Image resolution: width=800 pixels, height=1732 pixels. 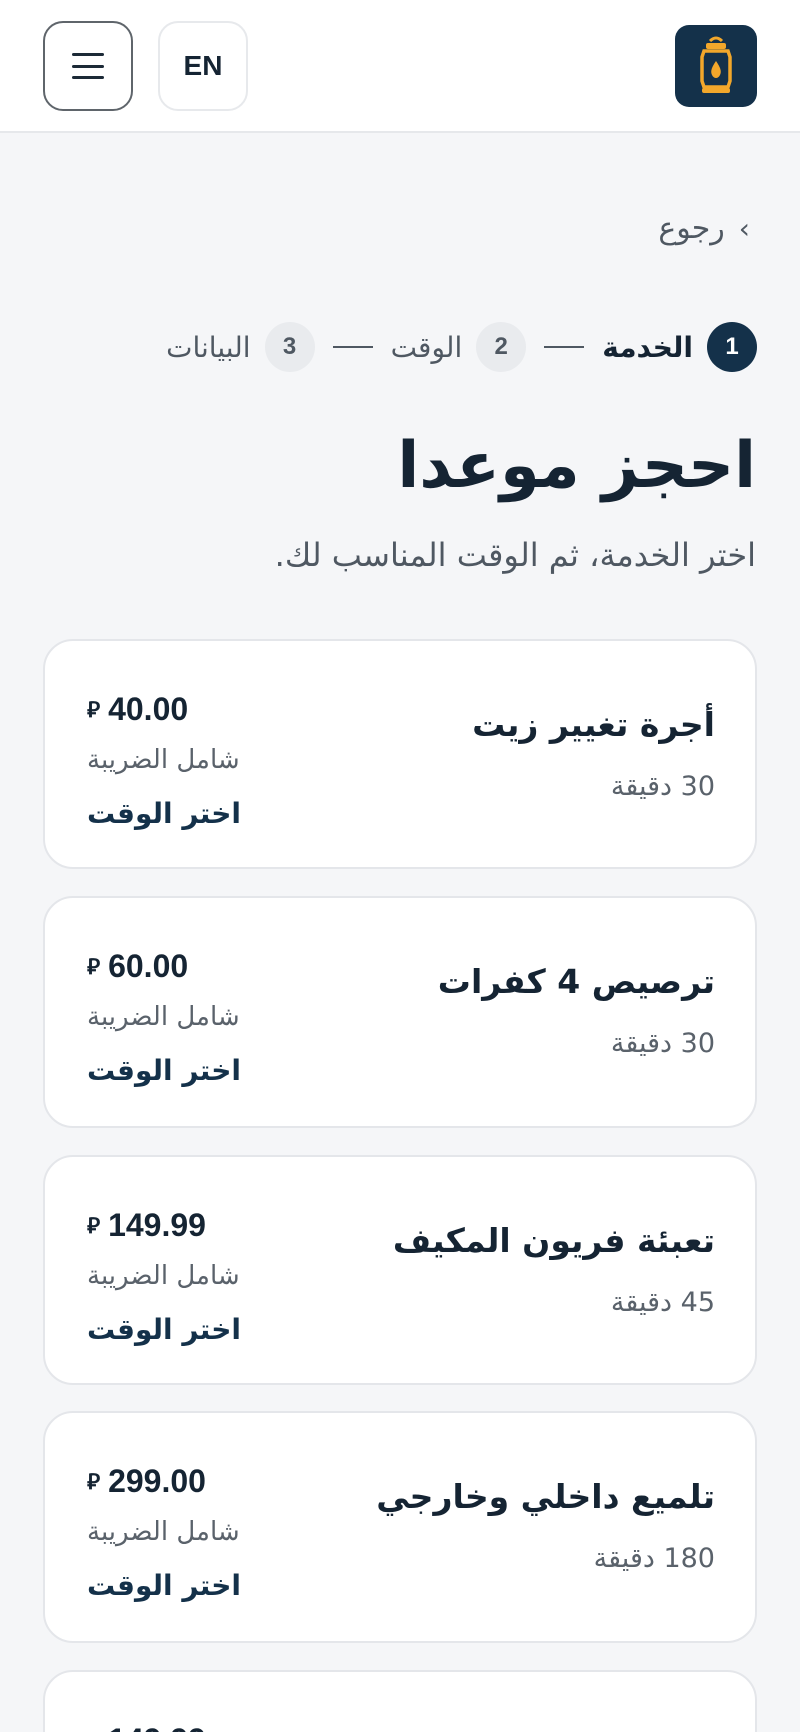 I want to click on chevron-right-icon: ›, so click(x=744, y=228).